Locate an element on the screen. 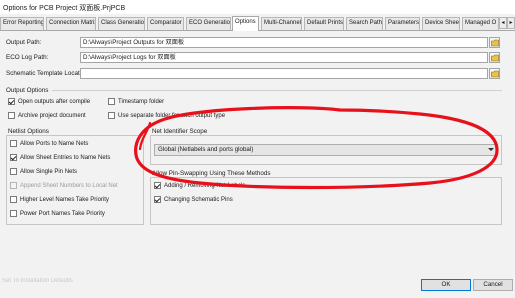 The image size is (515, 298). changing-schematic-pins-checkbox: Changing Schematic Pins is located at coordinates (193, 199).